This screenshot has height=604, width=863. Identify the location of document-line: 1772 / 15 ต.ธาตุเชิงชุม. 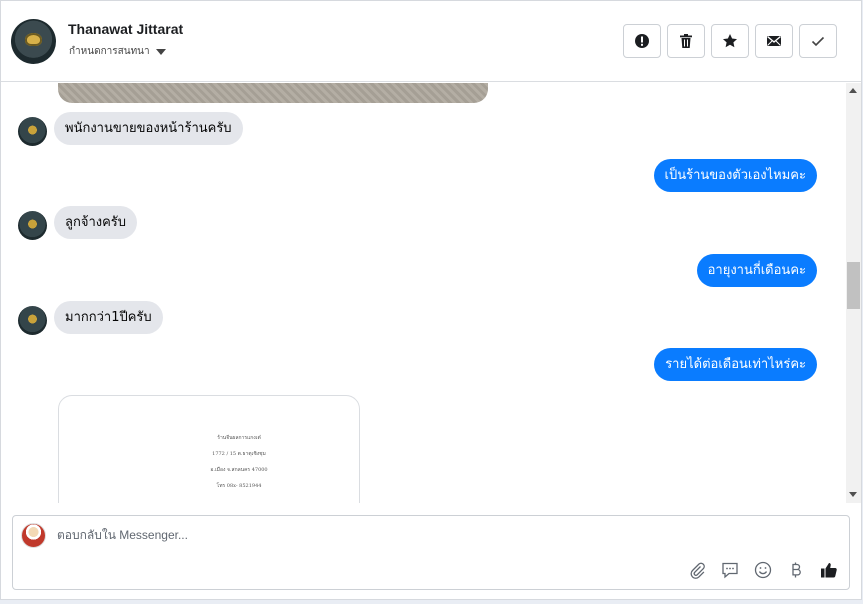
(239, 454).